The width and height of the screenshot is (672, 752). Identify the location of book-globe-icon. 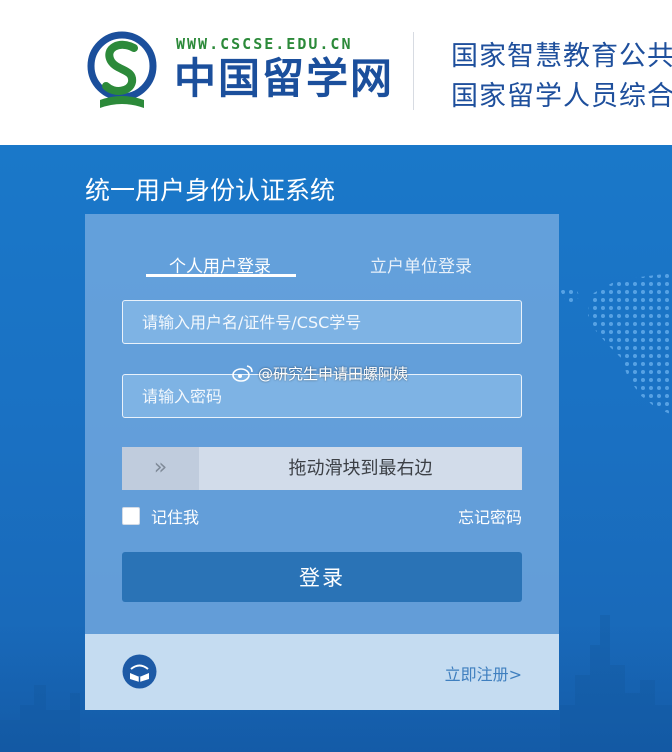
(139, 671).